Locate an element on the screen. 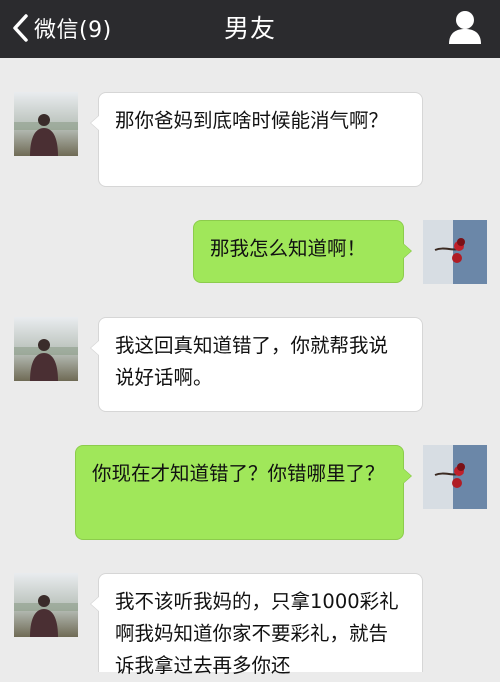 The height and width of the screenshot is (682, 500). incoming-message: 那你爸妈到底啥时候能消气啊？ is located at coordinates (256, 139).